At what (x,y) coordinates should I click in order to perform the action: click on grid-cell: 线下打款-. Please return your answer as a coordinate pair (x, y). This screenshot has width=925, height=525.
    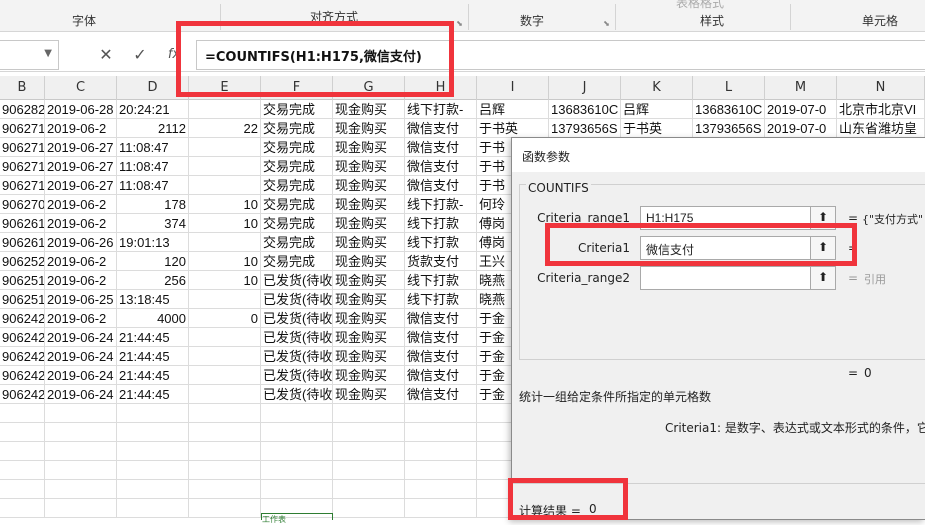
    Looking at the image, I should click on (441, 109).